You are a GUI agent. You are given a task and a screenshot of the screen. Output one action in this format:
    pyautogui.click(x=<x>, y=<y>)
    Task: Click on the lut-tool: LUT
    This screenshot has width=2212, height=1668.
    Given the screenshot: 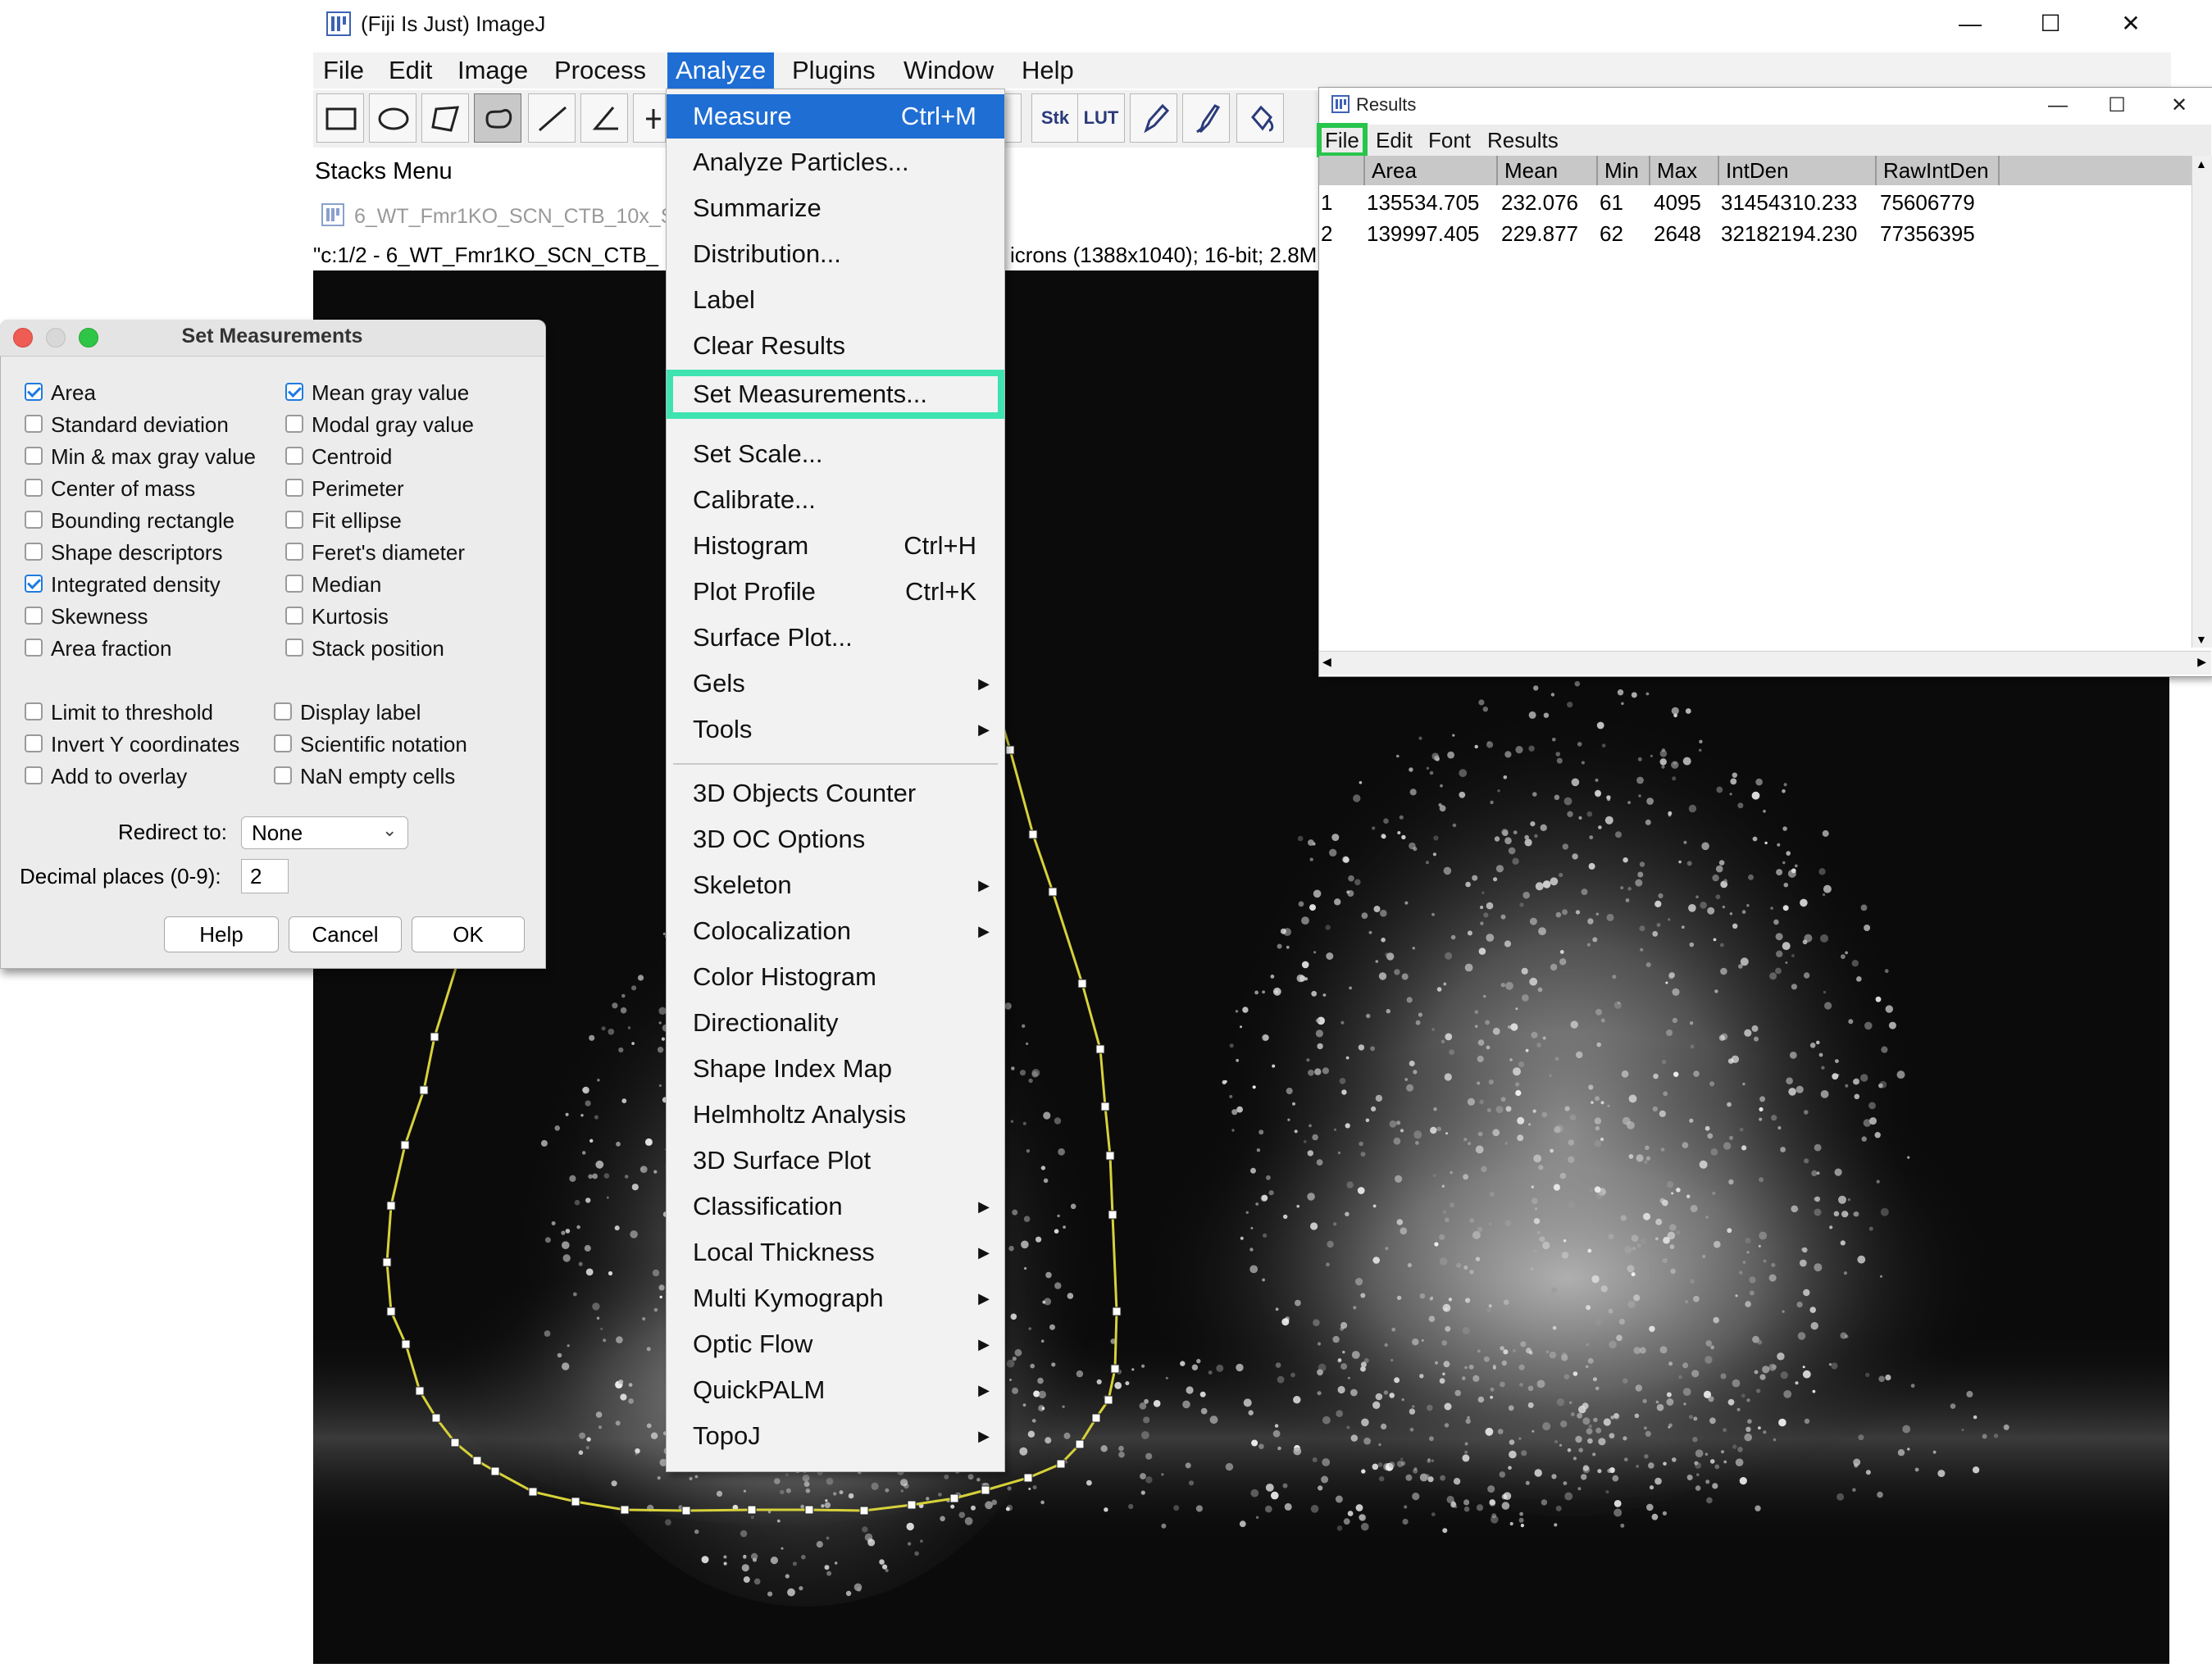 What is the action you would take?
    pyautogui.click(x=1101, y=118)
    